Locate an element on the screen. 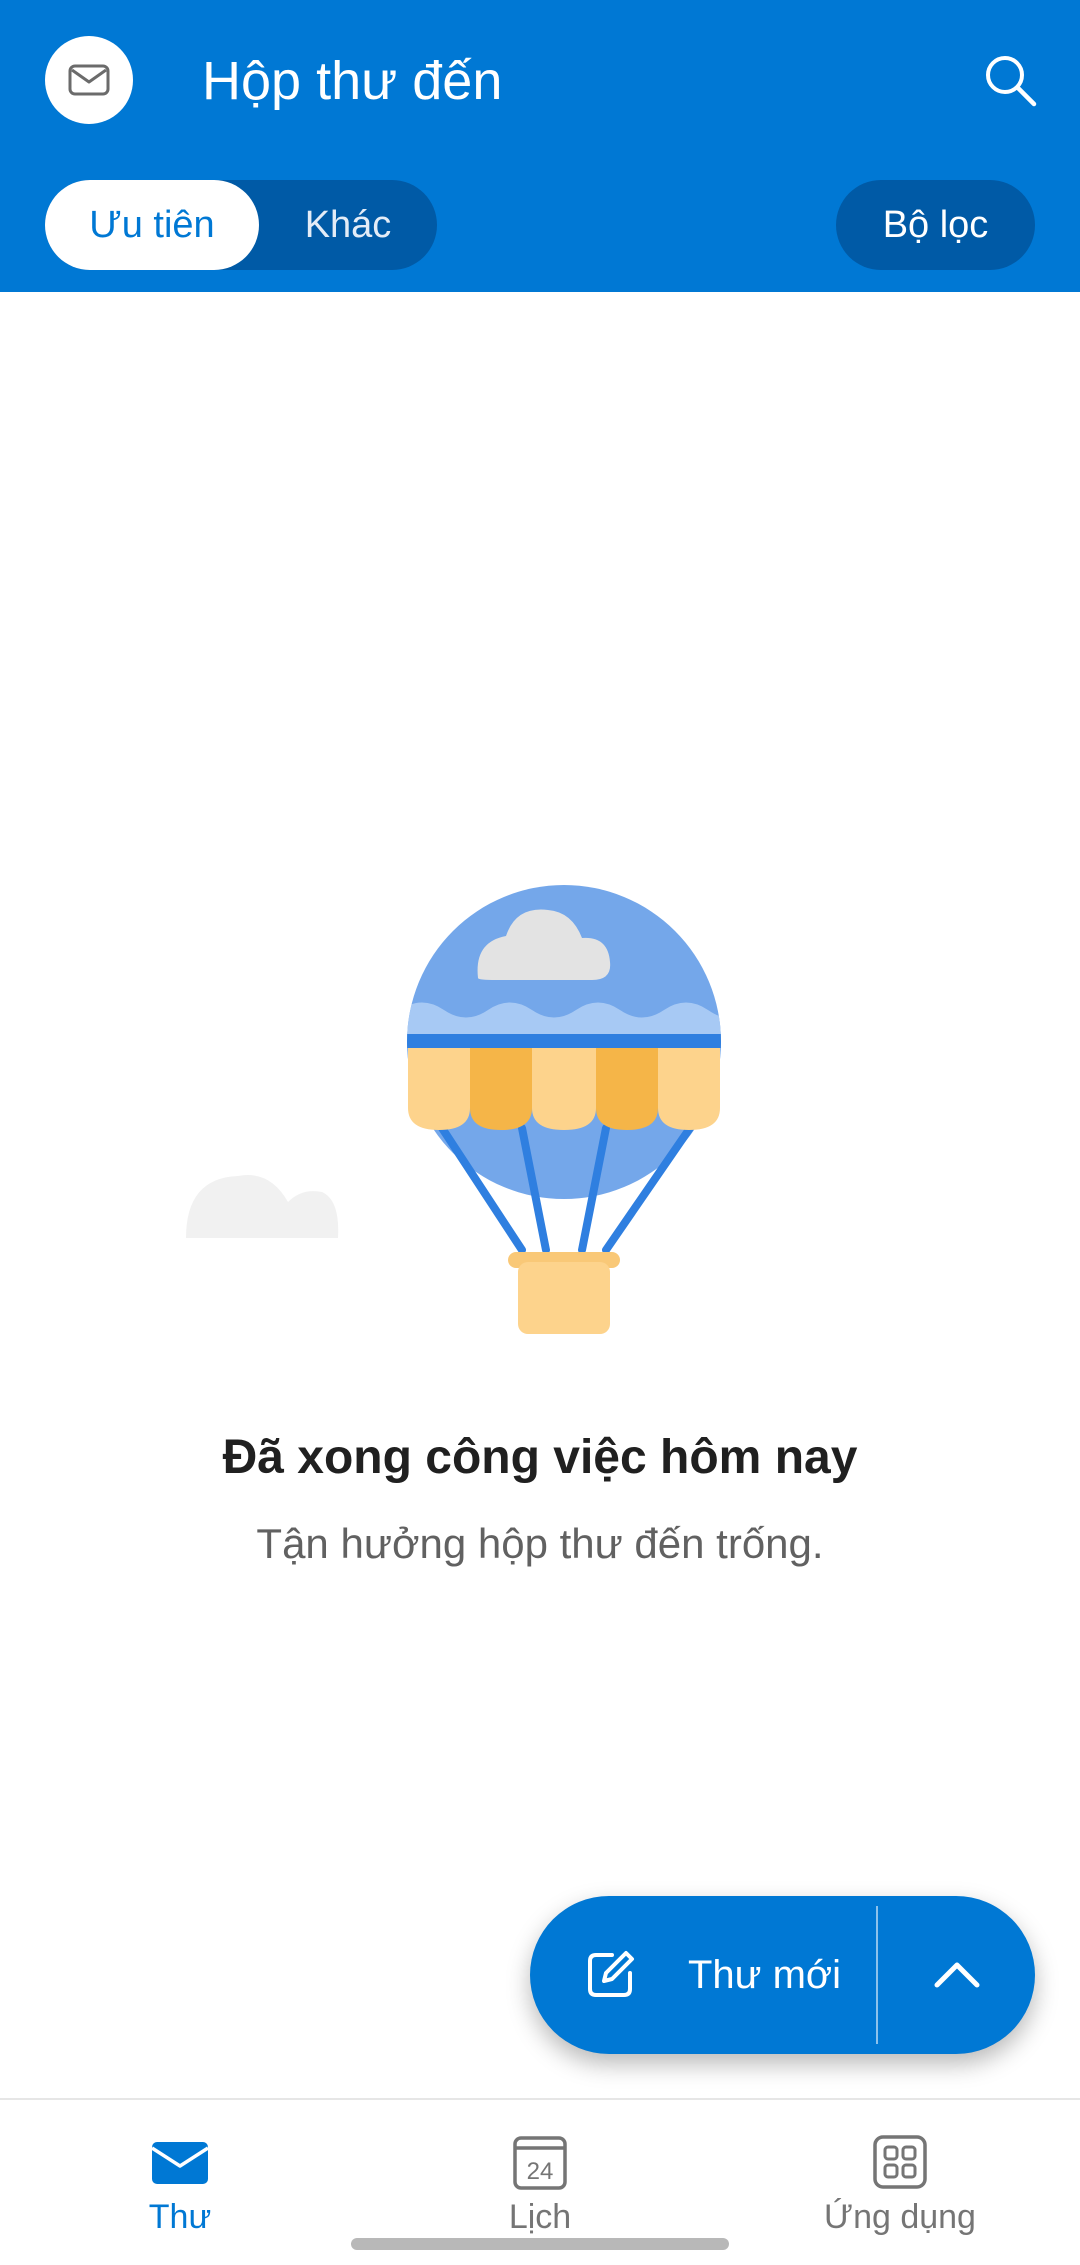 The image size is (1080, 2265). compose-label: Thư mới is located at coordinates (765, 1975).